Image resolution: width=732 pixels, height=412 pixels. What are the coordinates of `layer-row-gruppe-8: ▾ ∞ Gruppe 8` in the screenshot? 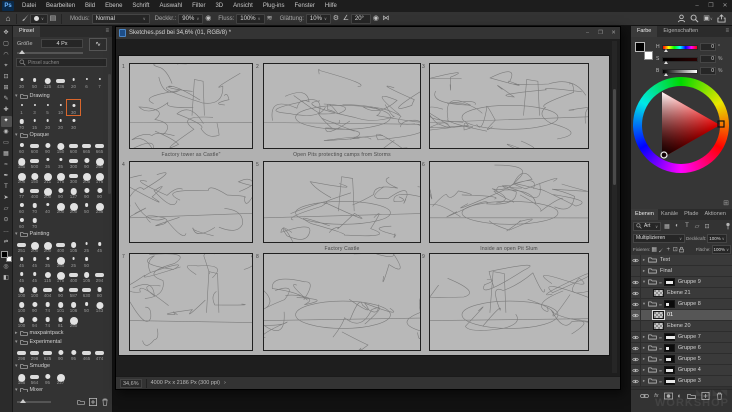 It's located at (681, 304).